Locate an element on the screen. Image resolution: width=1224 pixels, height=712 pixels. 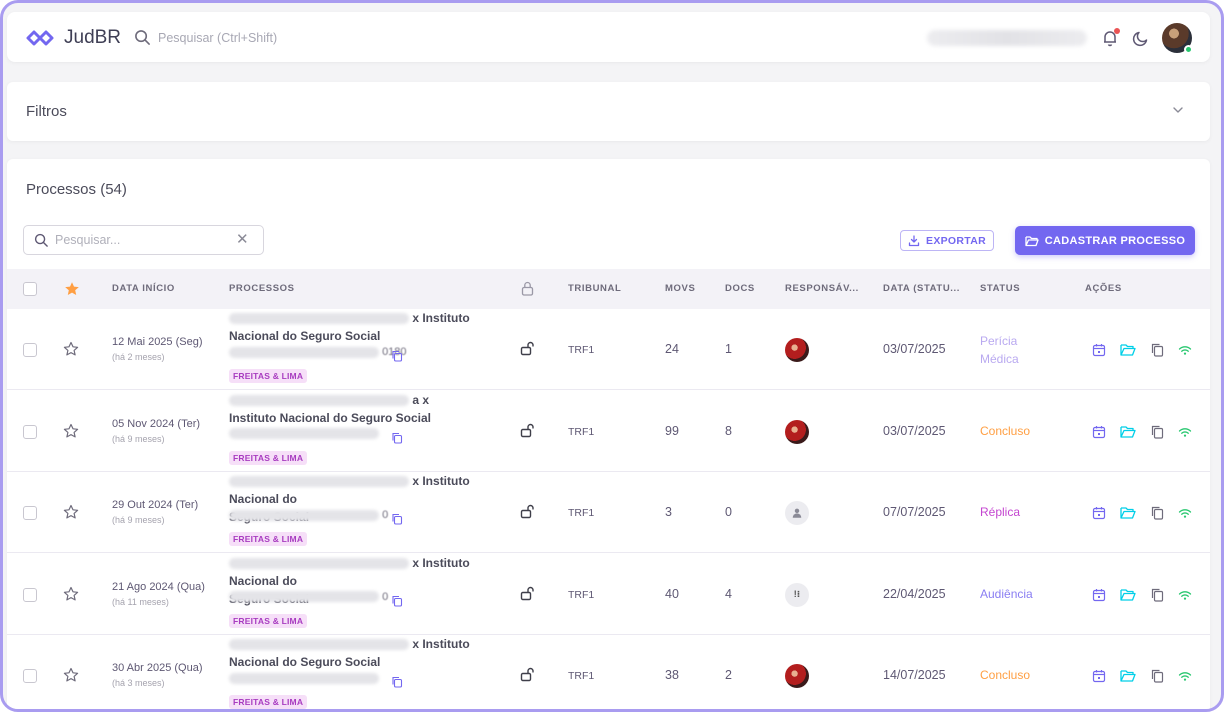
status-date: 03/07/2025 is located at coordinates (914, 430).